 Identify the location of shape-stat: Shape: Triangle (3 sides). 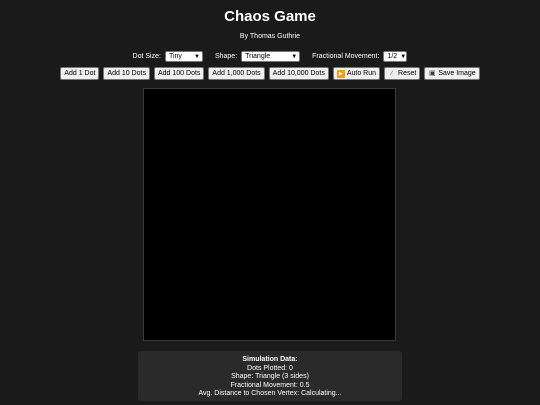
(270, 376).